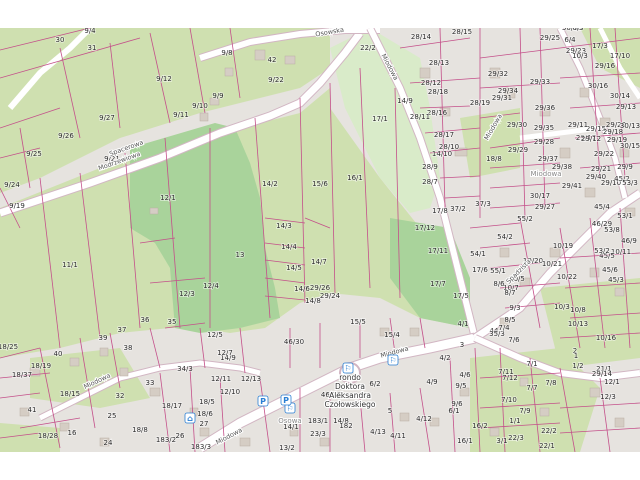  I want to click on parcel-number: 18/8, so click(494, 159).